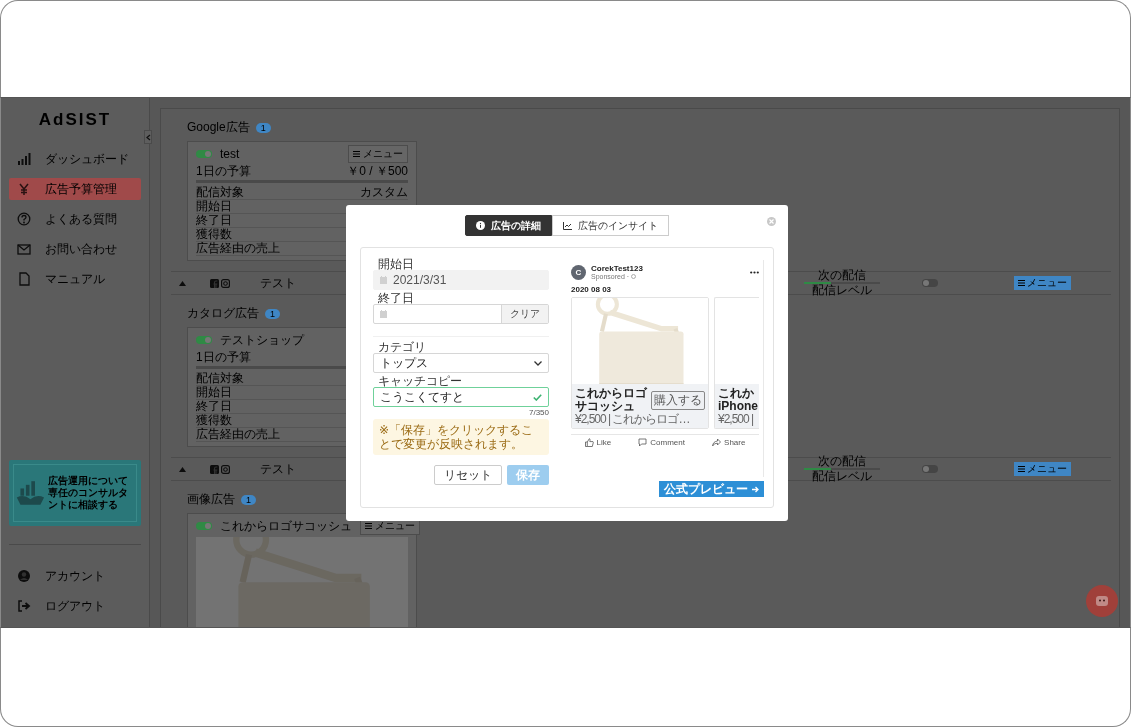 The height and width of the screenshot is (727, 1131). Describe the element at coordinates (461, 314) in the screenshot. I see `date-field: クリア` at that location.